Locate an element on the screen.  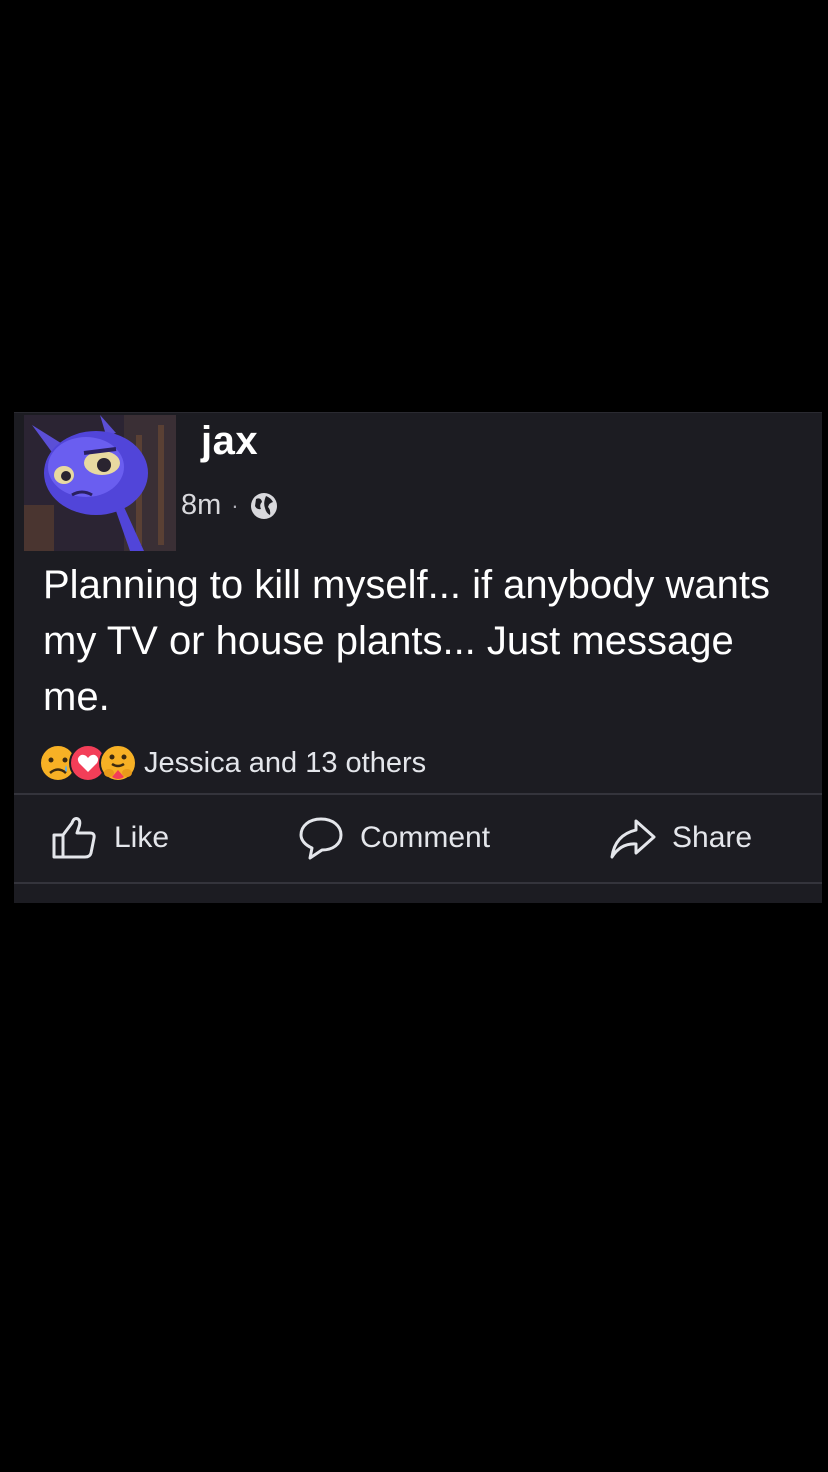
divider is located at coordinates (418, 883).